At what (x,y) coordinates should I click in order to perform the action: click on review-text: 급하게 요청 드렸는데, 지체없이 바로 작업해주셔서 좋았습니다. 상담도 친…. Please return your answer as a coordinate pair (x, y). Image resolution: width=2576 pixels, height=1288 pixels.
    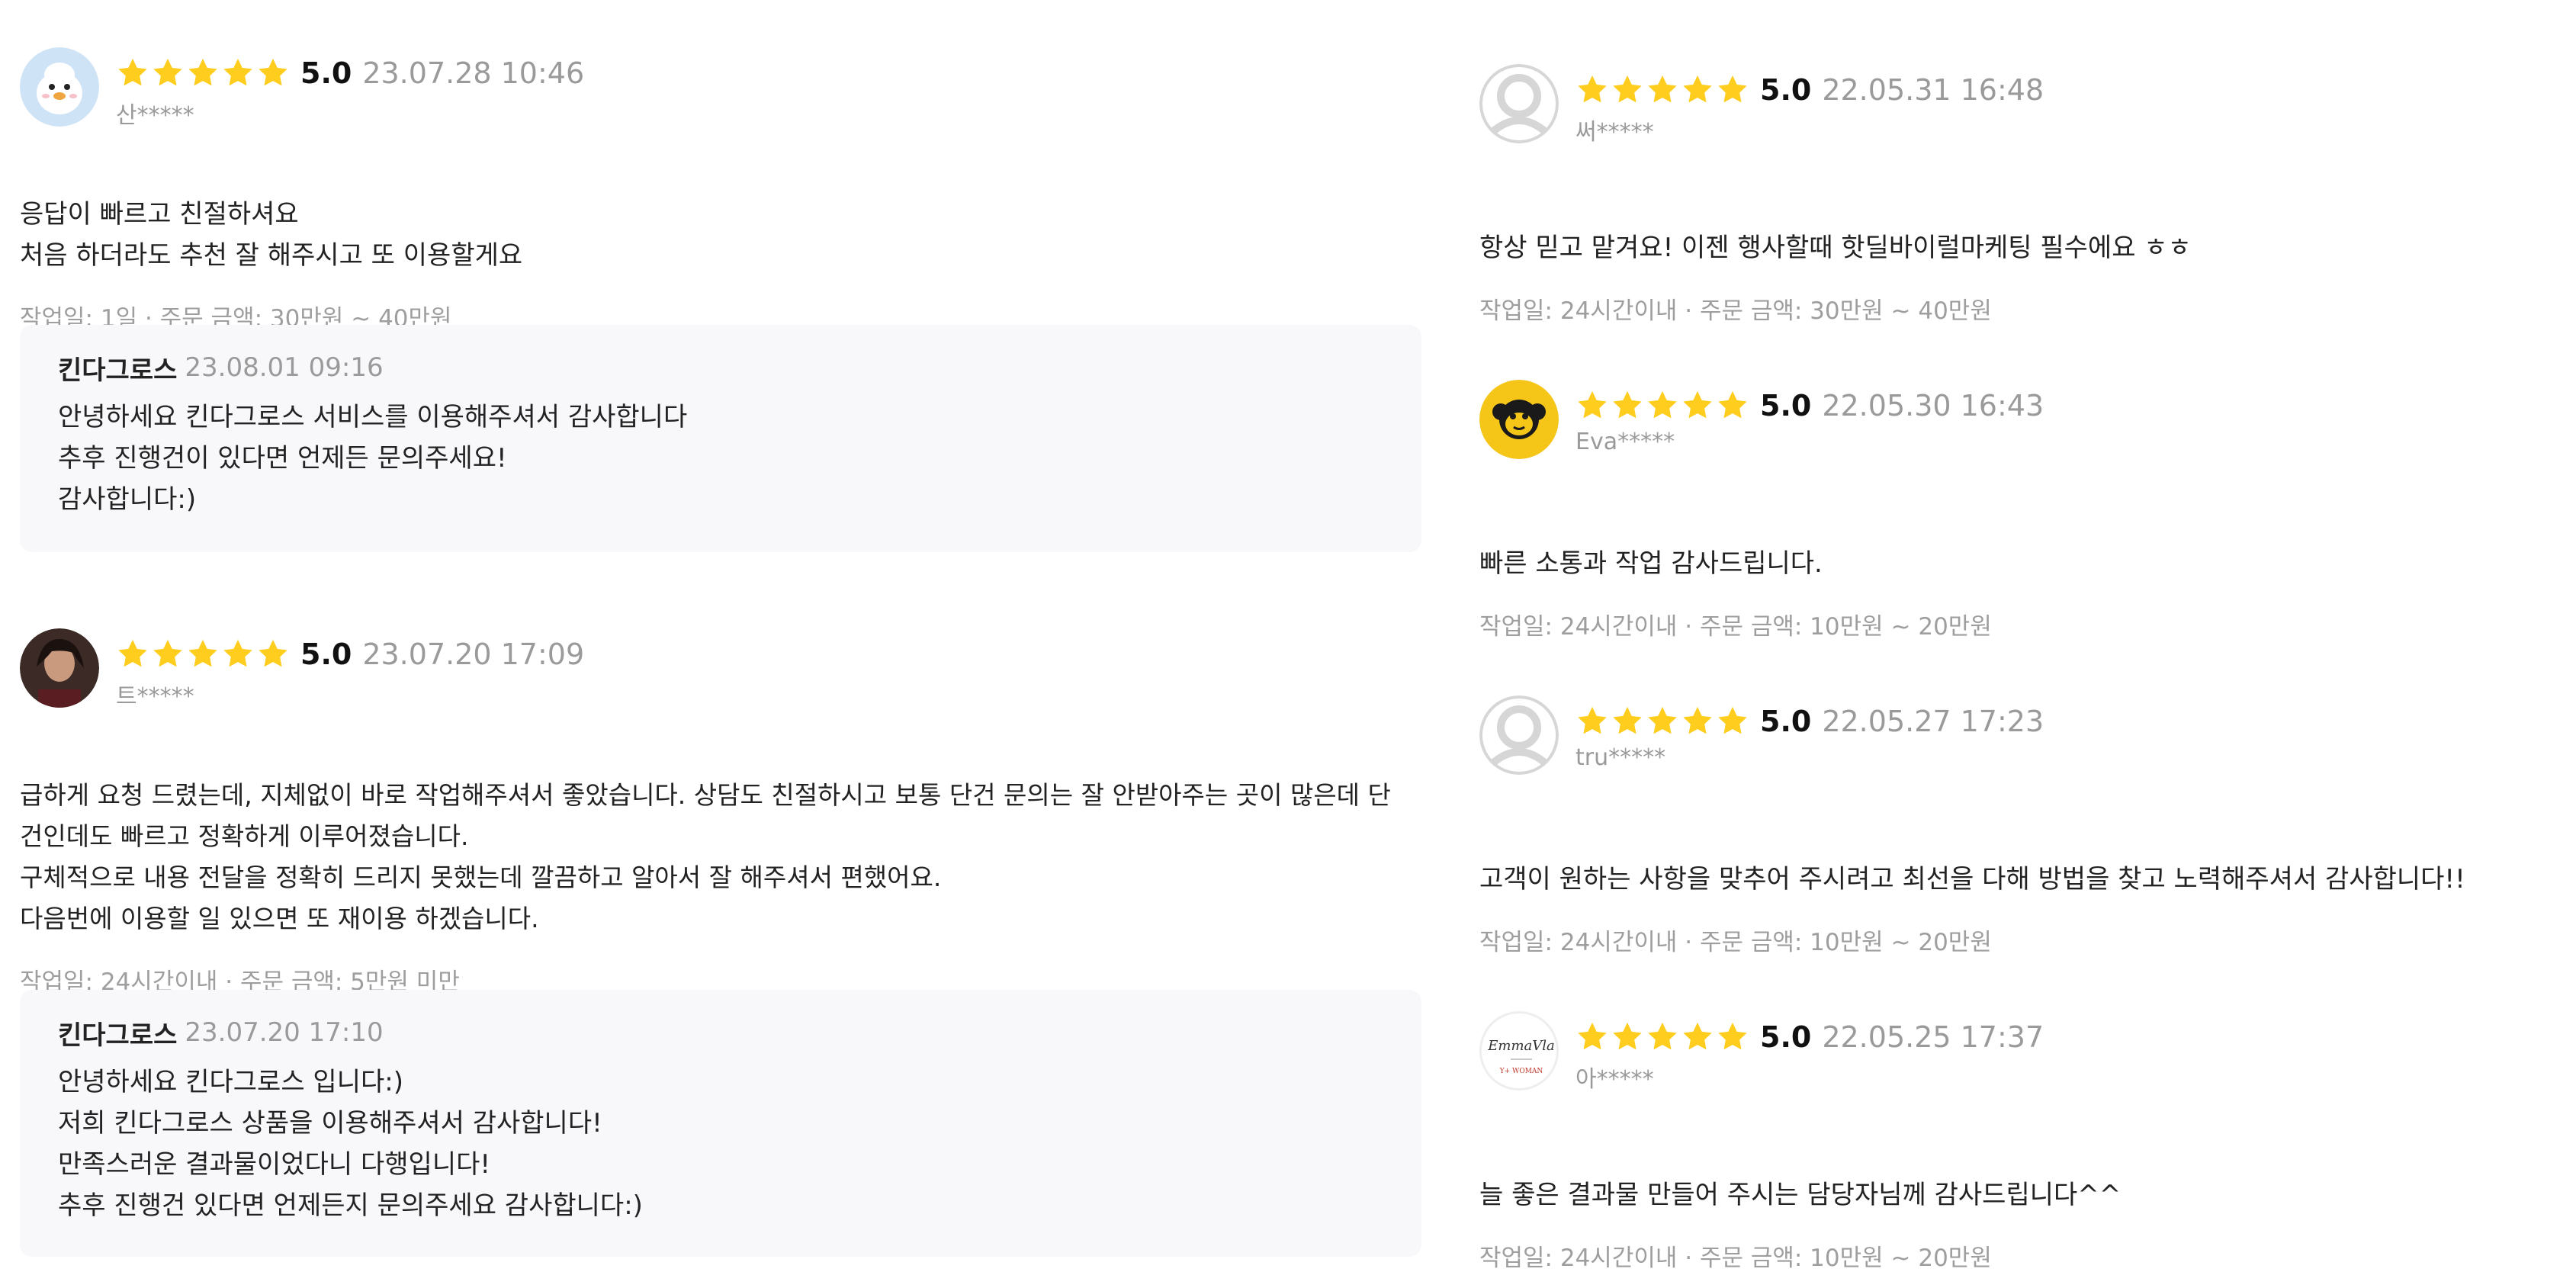
    Looking at the image, I should click on (725, 857).